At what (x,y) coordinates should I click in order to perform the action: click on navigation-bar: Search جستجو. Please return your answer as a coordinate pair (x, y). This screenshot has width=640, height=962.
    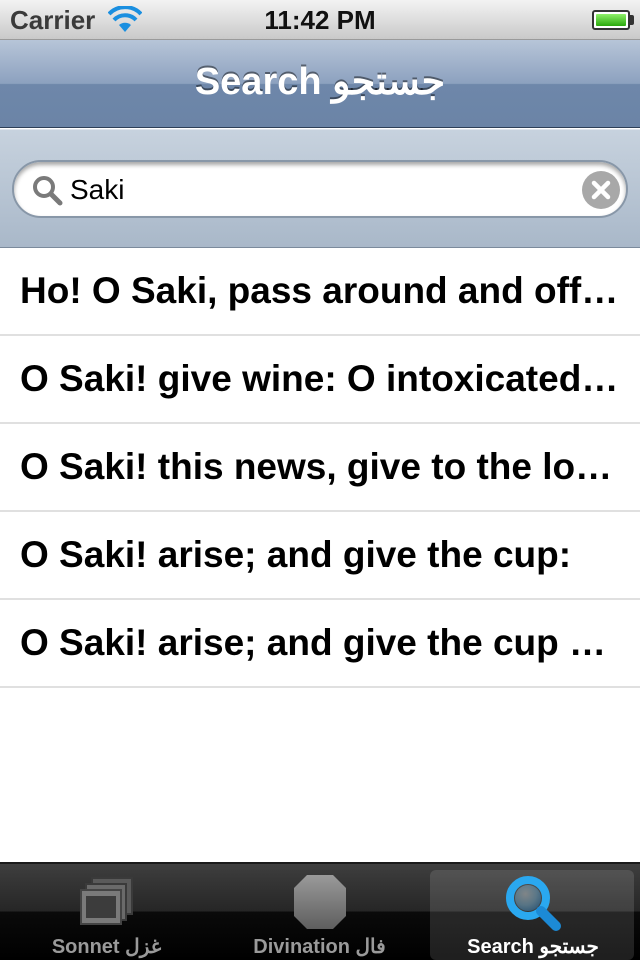
    Looking at the image, I should click on (320, 84).